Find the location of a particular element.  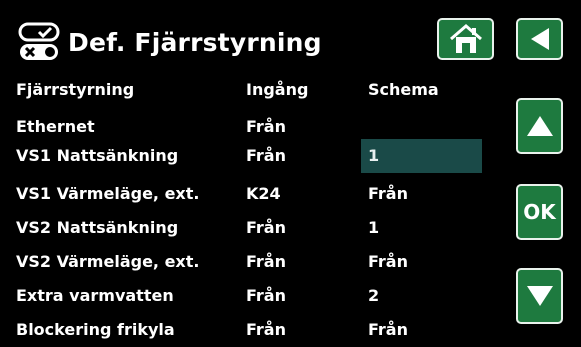

back-button is located at coordinates (539, 39).